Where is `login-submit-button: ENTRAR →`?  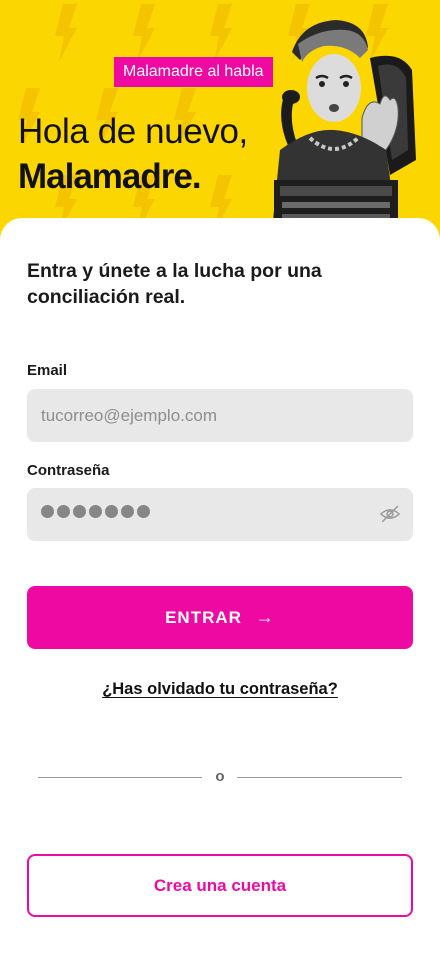
login-submit-button: ENTRAR → is located at coordinates (220, 617).